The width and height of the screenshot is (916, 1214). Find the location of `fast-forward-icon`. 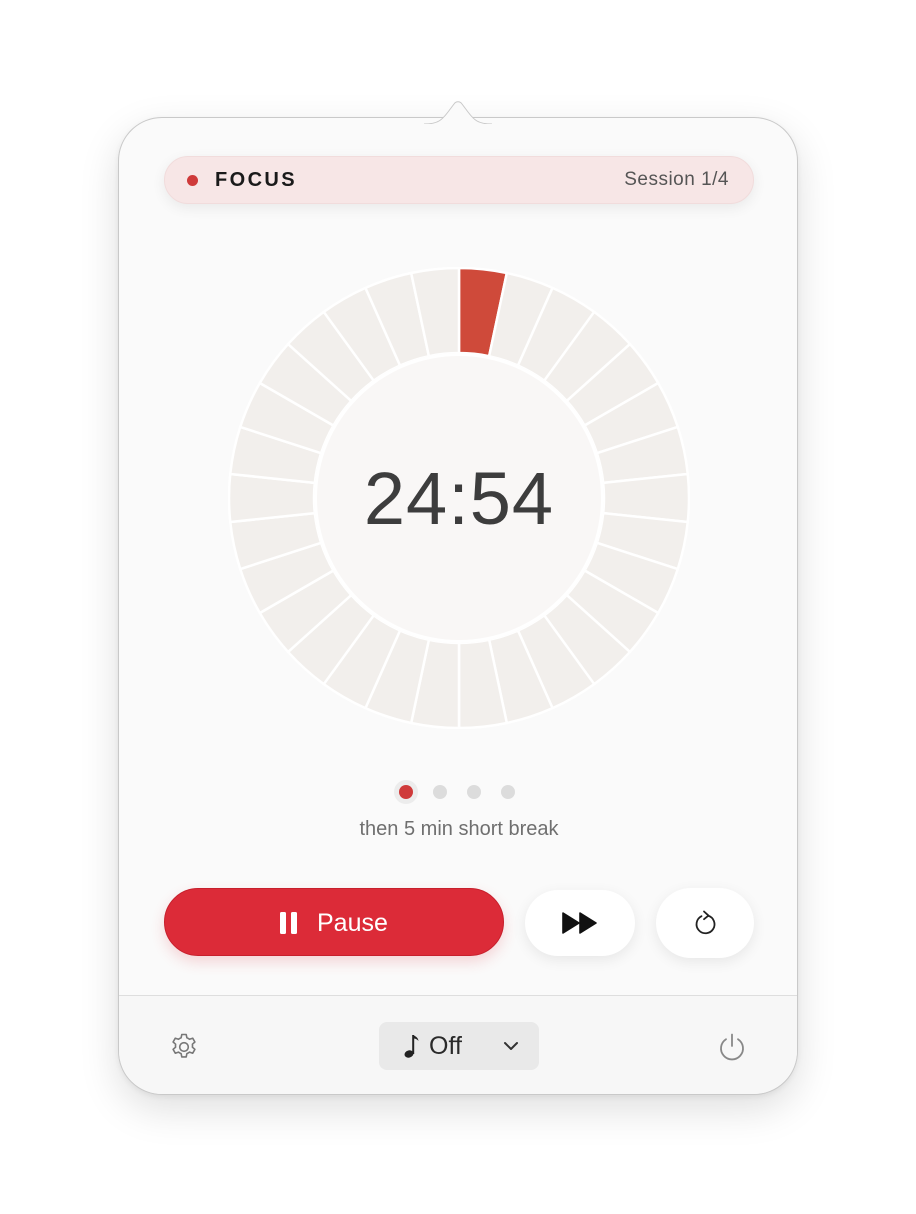

fast-forward-icon is located at coordinates (579, 923).